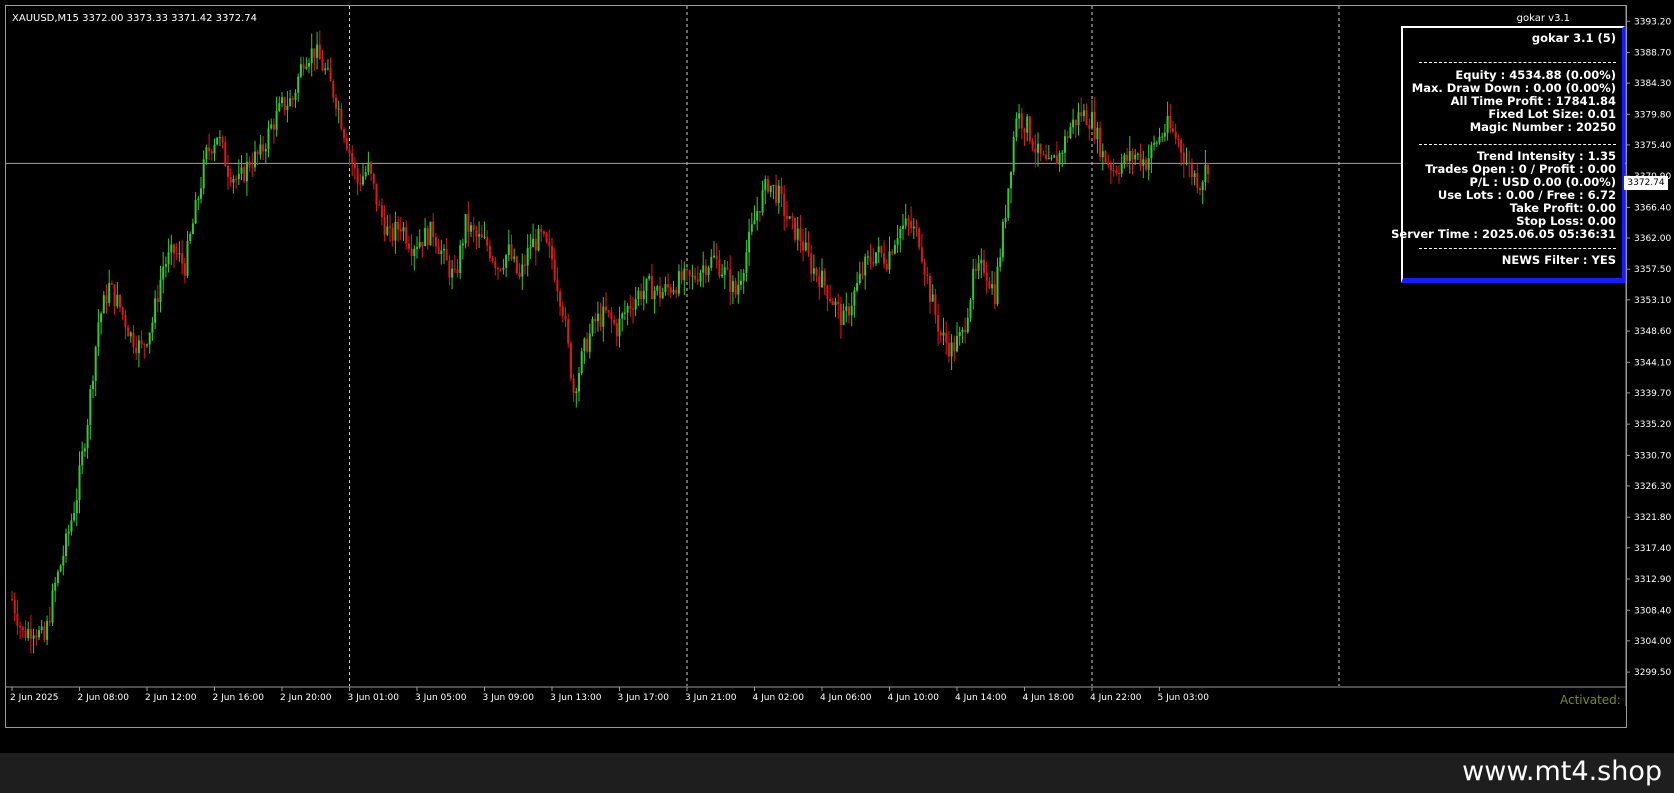  What do you see at coordinates (374, 698) in the screenshot?
I see `x-tick-label: 3 Jun 01:00` at bounding box center [374, 698].